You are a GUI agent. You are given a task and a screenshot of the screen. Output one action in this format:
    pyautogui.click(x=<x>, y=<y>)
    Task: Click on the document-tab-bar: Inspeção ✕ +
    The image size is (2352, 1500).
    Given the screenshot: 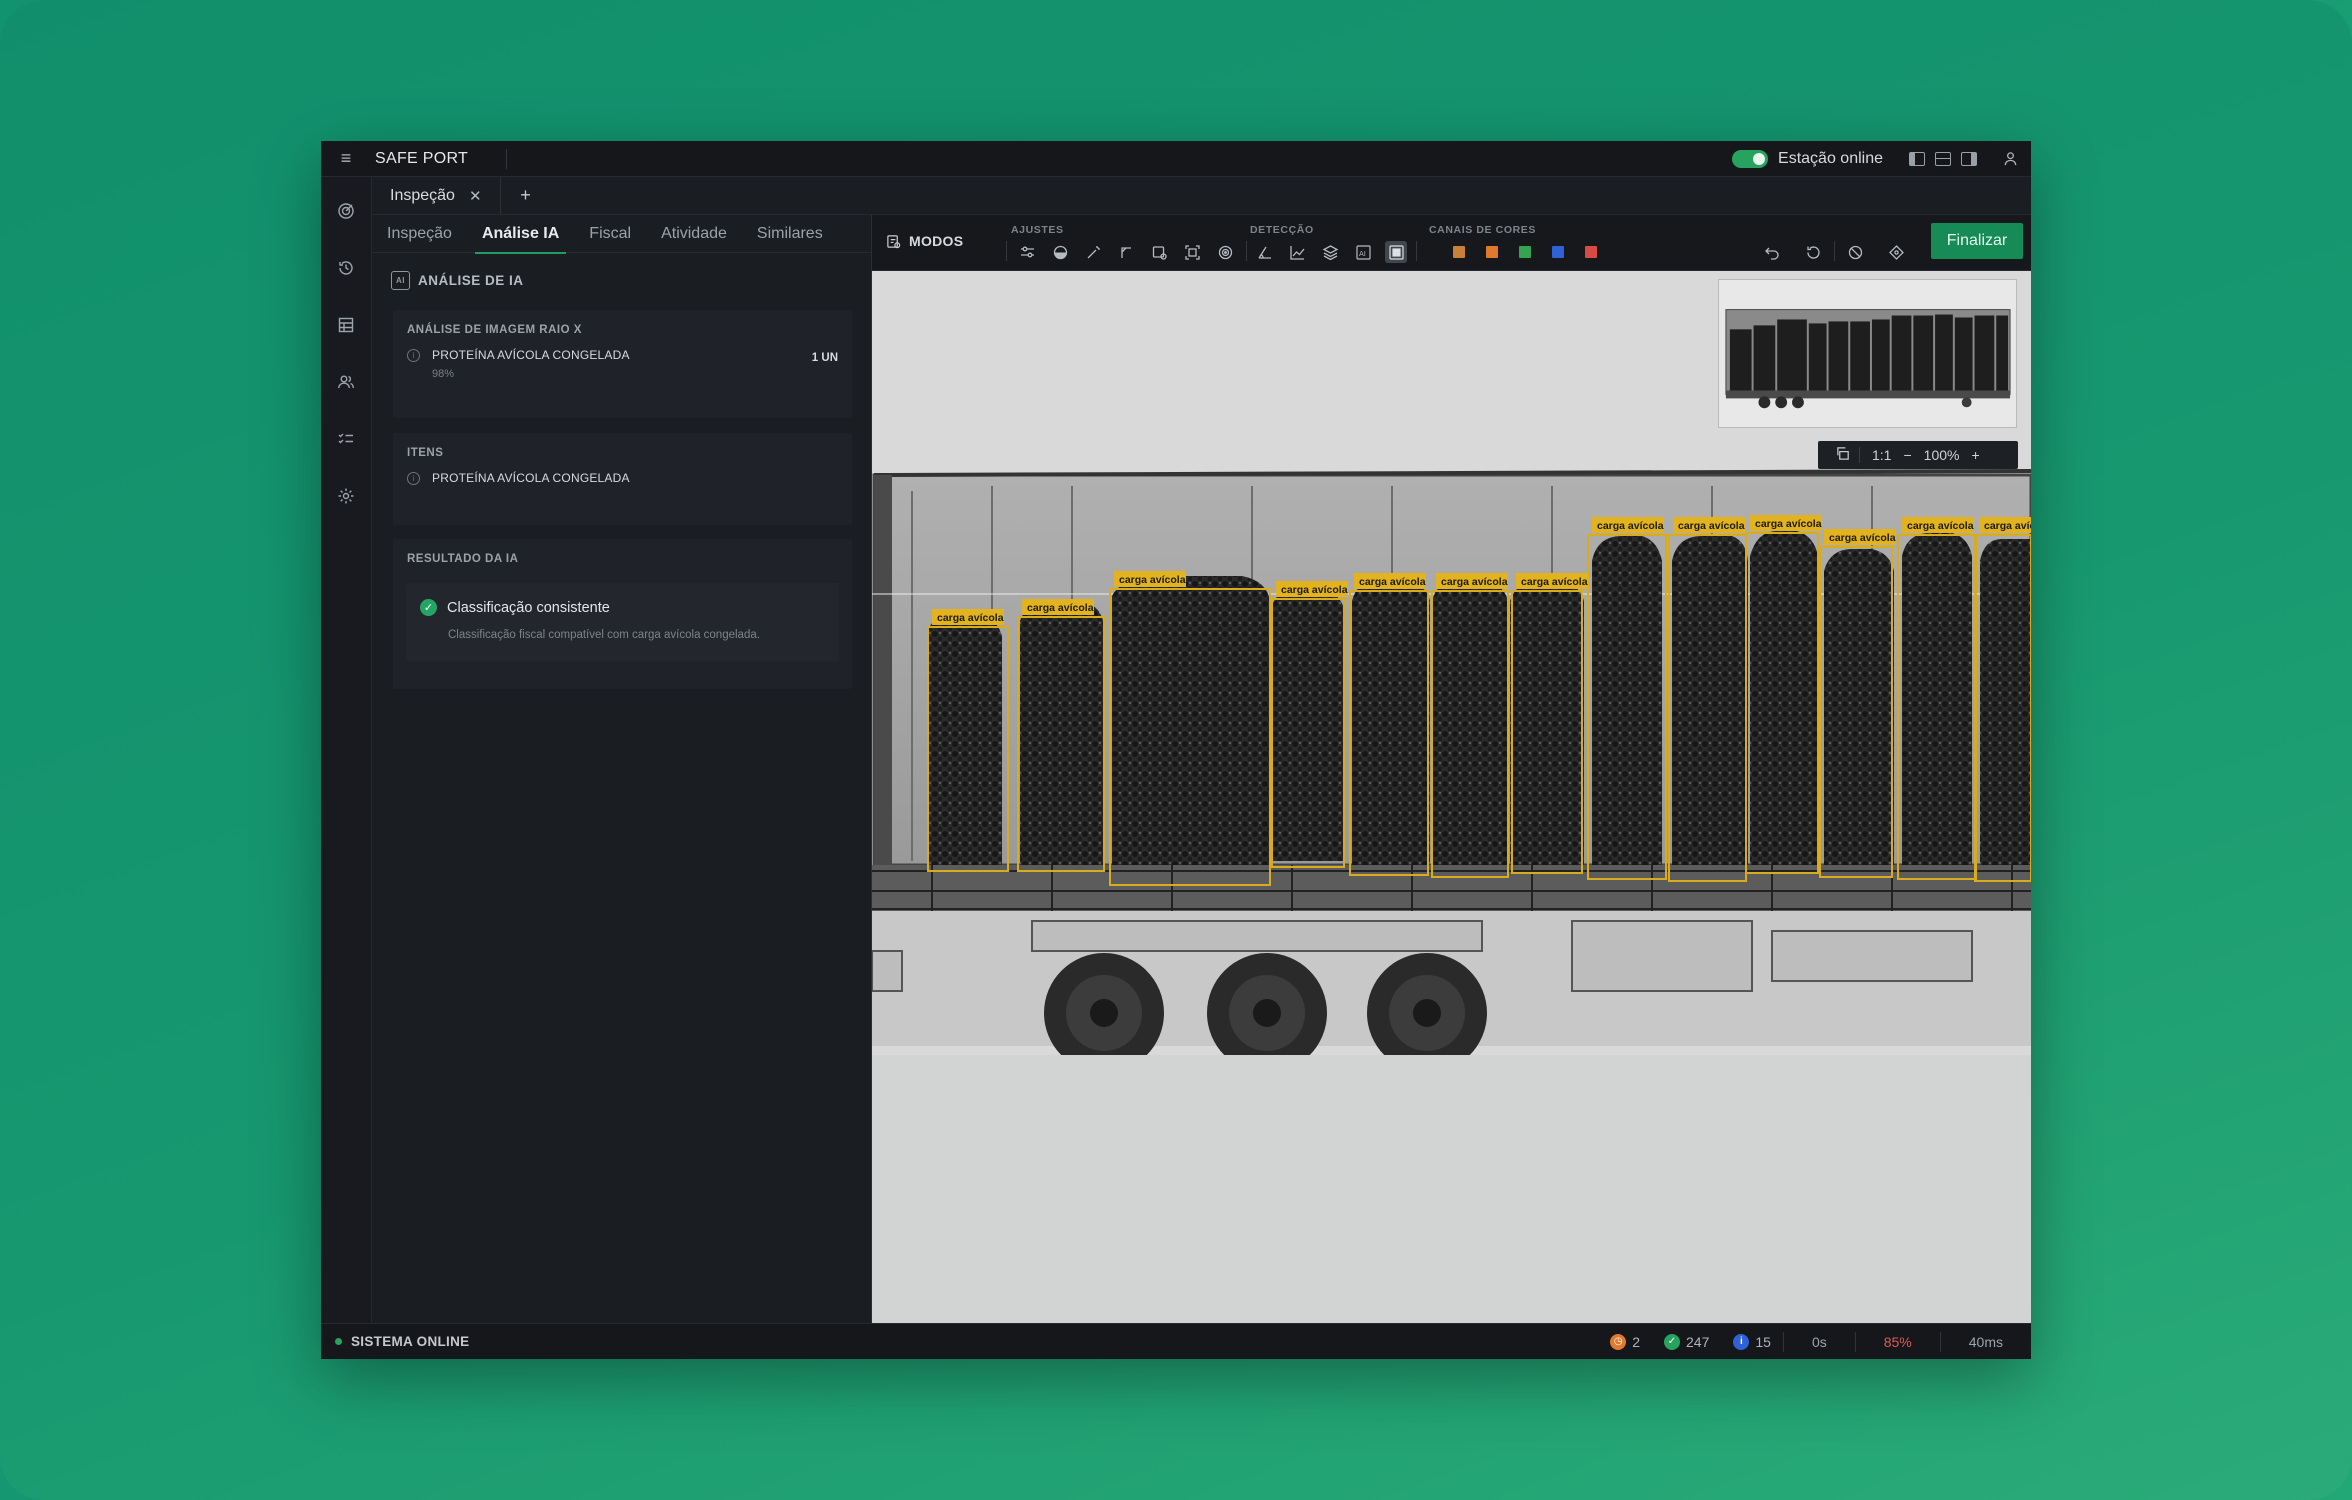 What is the action you would take?
    pyautogui.click(x=1201, y=195)
    